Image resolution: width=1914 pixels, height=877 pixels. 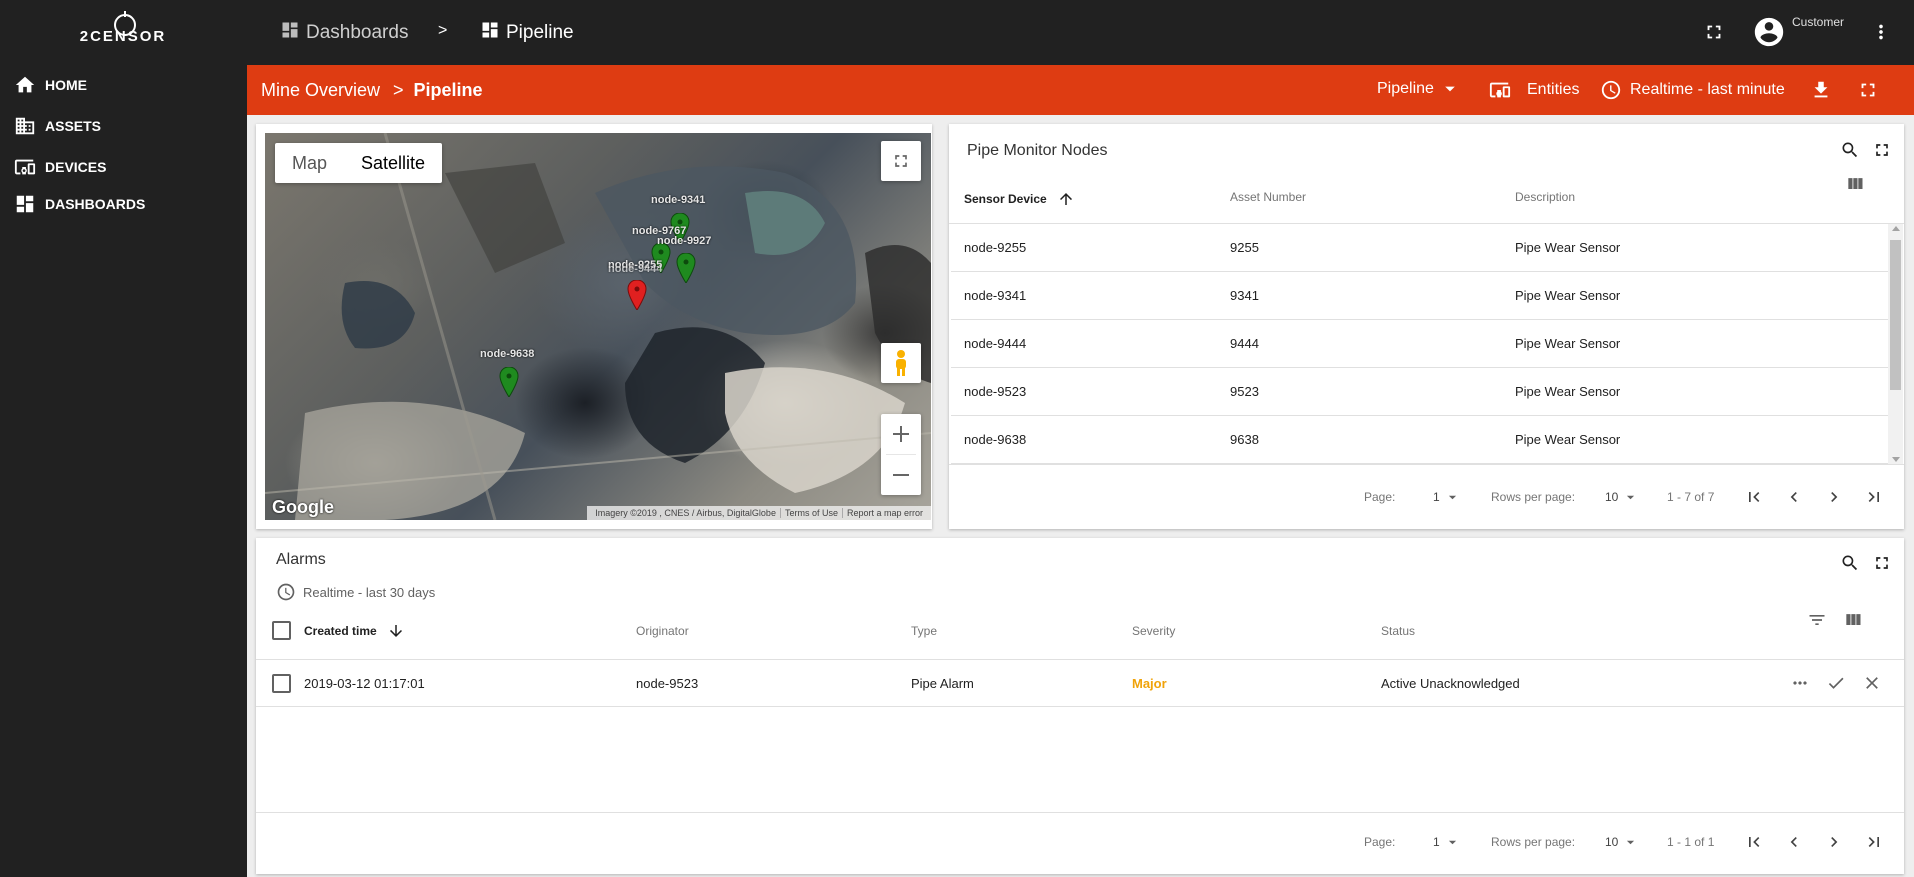 What do you see at coordinates (123, 126) in the screenshot?
I see `sidebar-item-assets: ASSETS` at bounding box center [123, 126].